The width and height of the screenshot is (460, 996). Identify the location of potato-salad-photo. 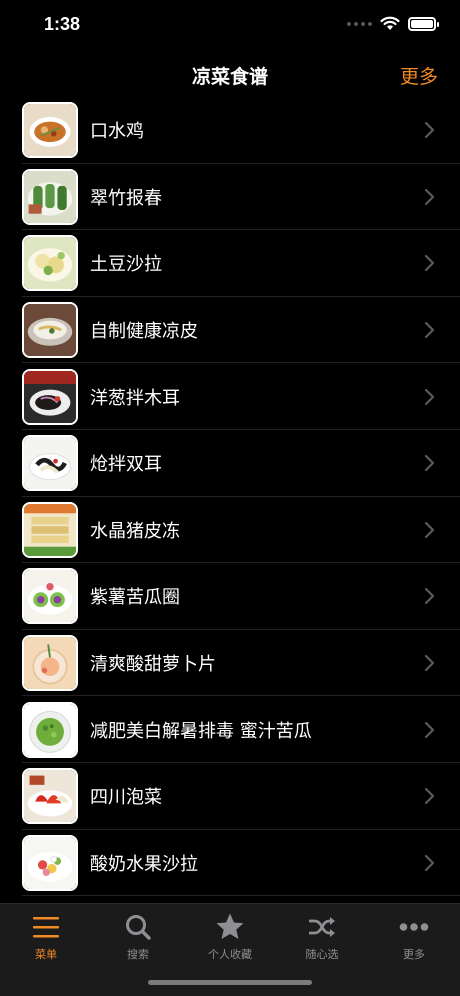
(50, 263).